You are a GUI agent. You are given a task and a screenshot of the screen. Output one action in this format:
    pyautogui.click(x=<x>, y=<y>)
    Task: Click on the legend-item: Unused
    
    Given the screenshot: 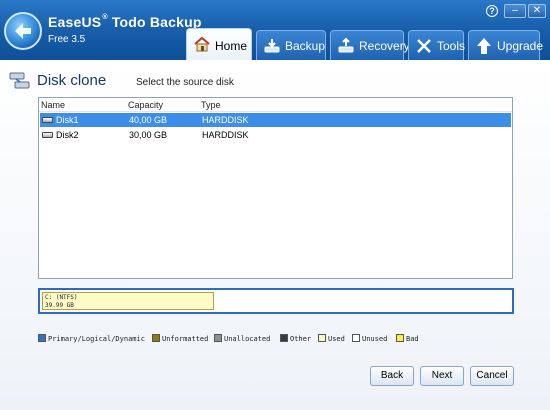 What is the action you would take?
    pyautogui.click(x=369, y=338)
    